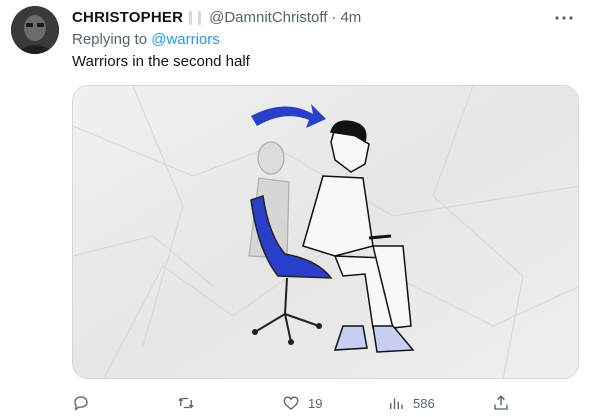  I want to click on tweet-header: CHRISTOPHER @DamnitChristoff · 4m, so click(216, 18).